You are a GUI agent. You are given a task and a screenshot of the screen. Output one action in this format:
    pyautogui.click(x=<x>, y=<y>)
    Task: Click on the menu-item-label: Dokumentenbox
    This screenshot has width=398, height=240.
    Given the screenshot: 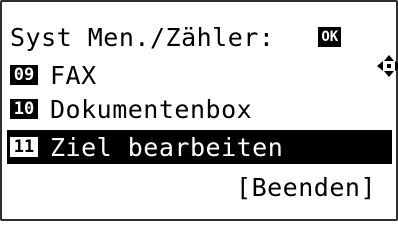 What is the action you would take?
    pyautogui.click(x=151, y=109)
    